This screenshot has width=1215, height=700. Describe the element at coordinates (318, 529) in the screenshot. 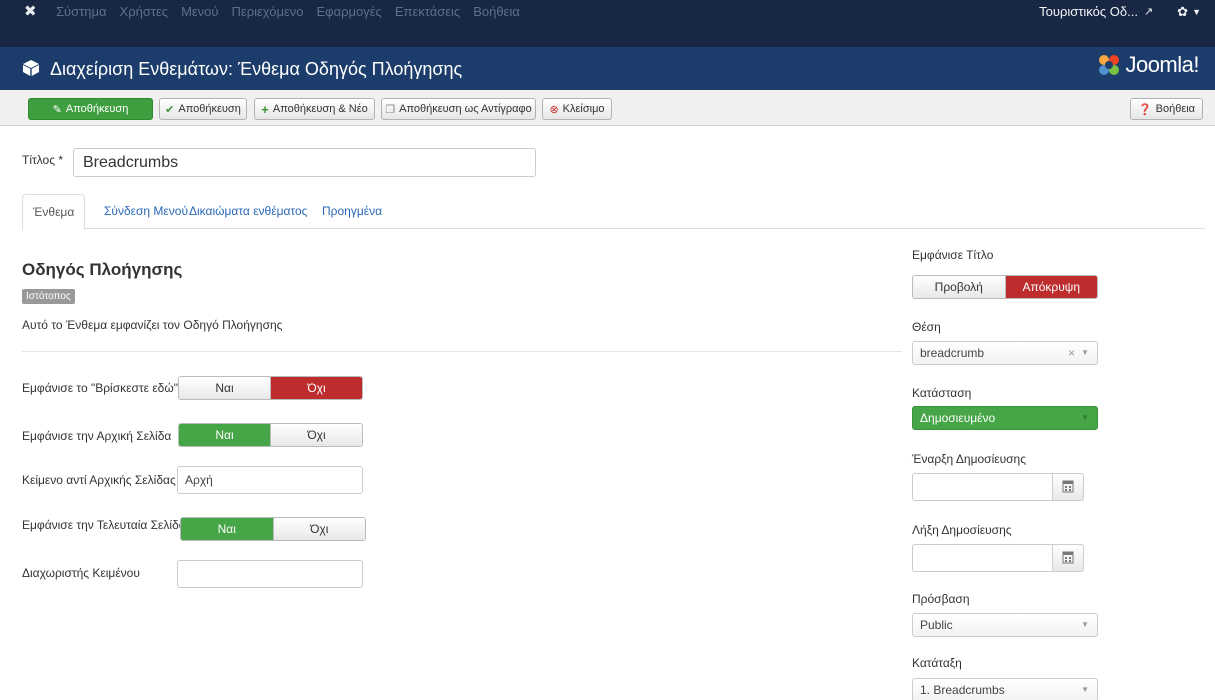

I see `show-last-no: Όχι` at that location.